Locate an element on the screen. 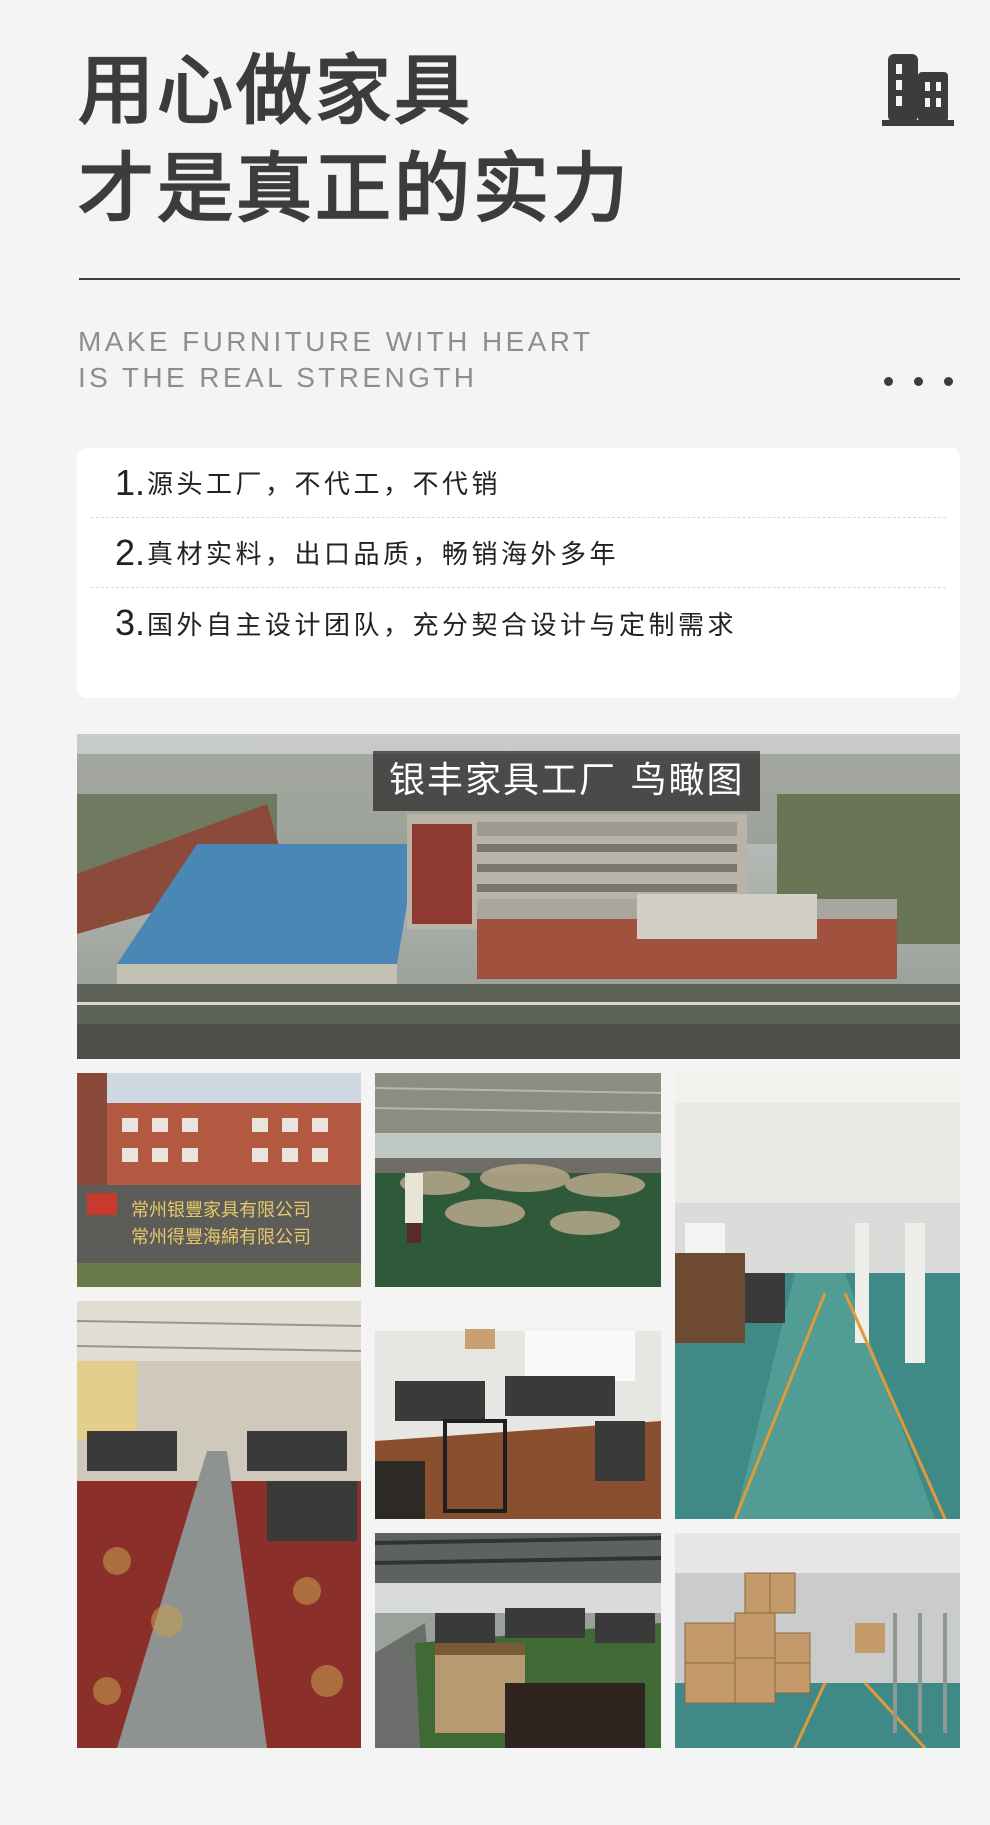 Image resolution: width=990 pixels, height=1825 pixels. feature-item: 3. 国外自主设计团队，充分契合设计与定制需求 is located at coordinates (518, 623).